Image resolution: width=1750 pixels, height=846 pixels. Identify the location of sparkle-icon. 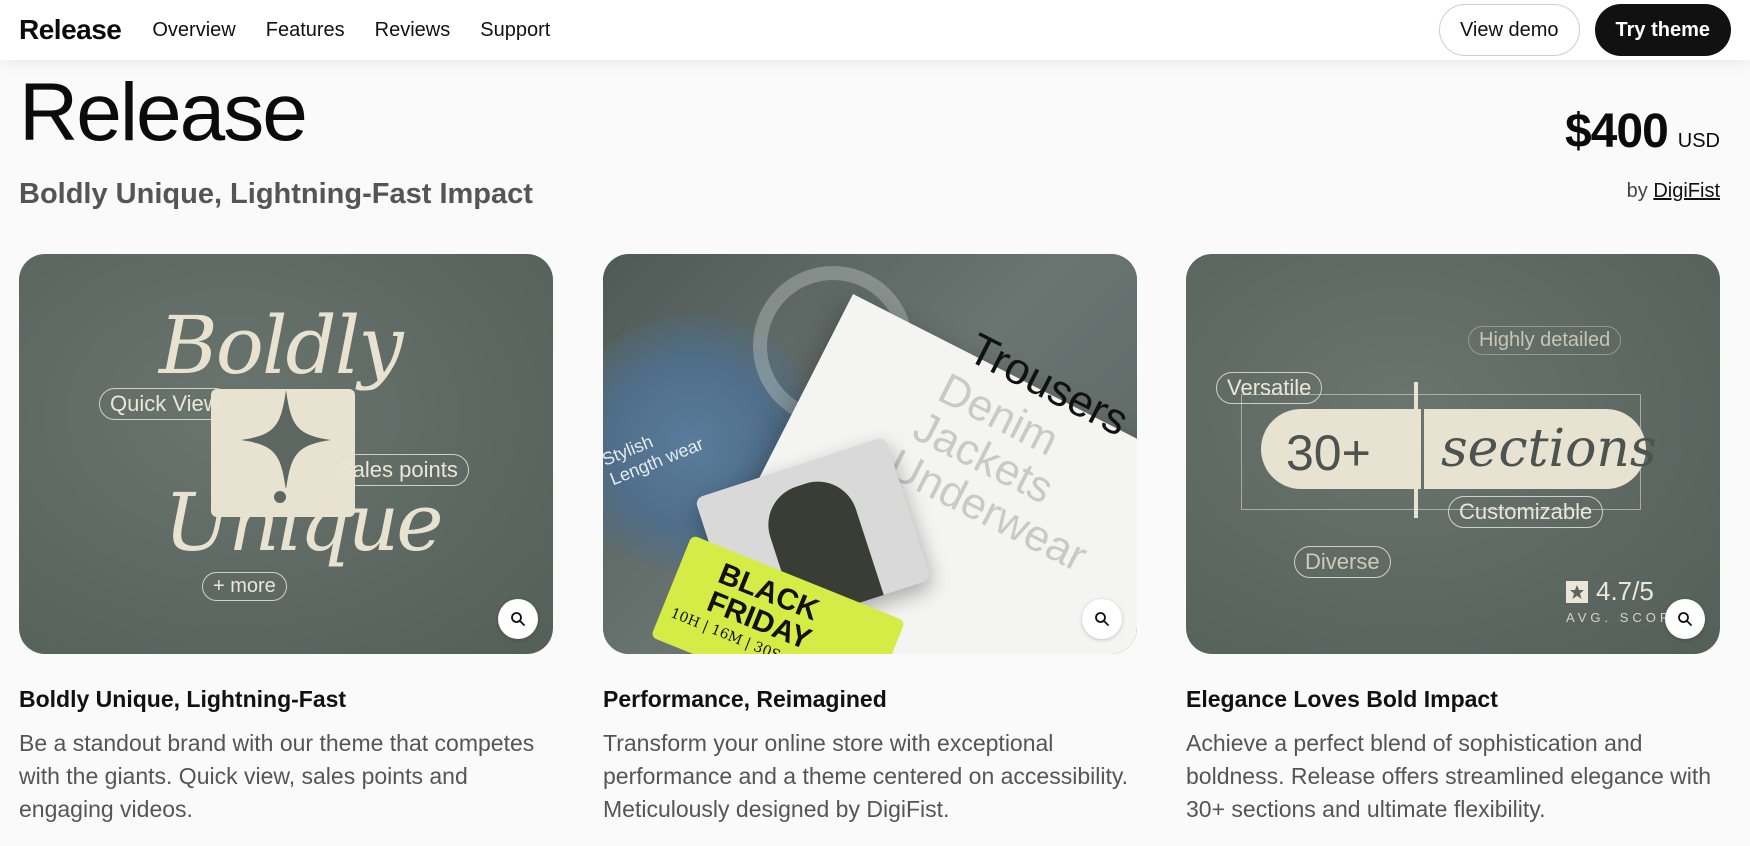
(286, 440).